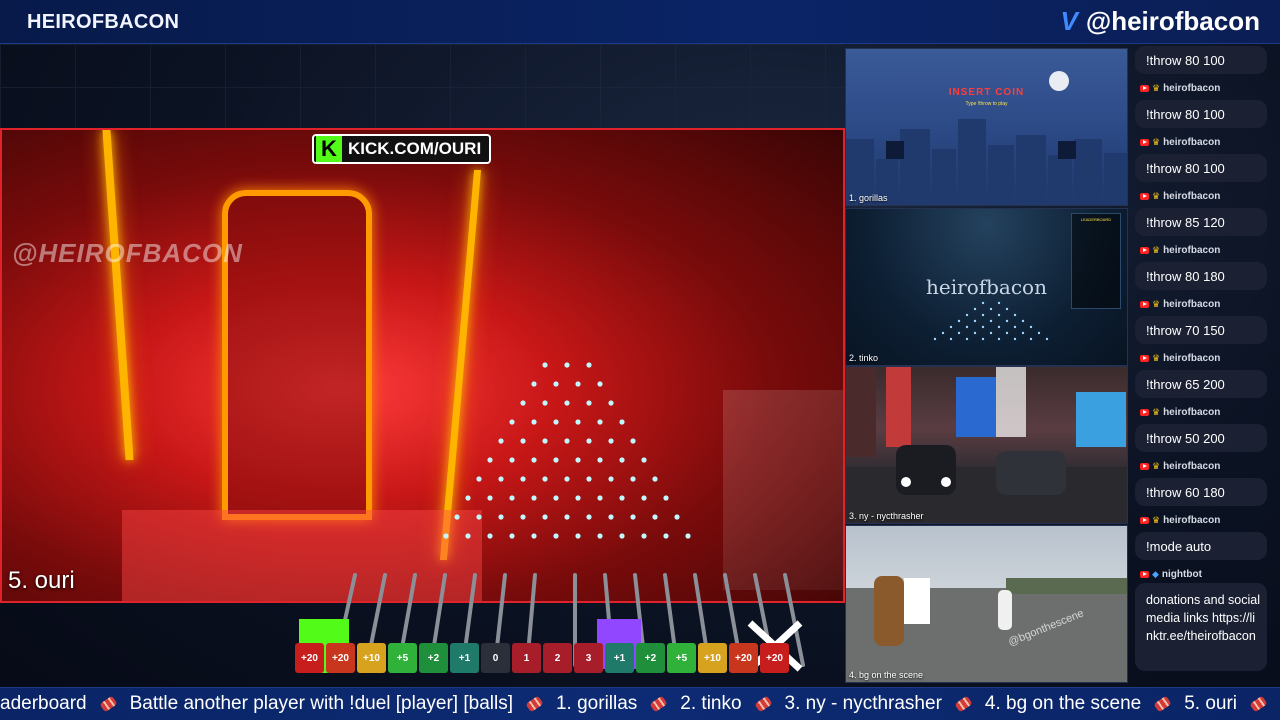 The height and width of the screenshot is (720, 1280). What do you see at coordinates (991, 321) in the screenshot?
I see `tinko-peg-field` at bounding box center [991, 321].